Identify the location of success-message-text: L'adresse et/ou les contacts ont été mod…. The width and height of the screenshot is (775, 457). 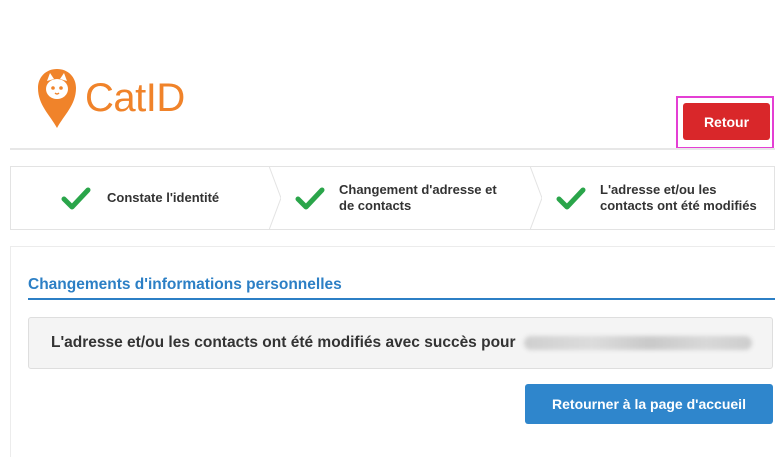
(283, 342).